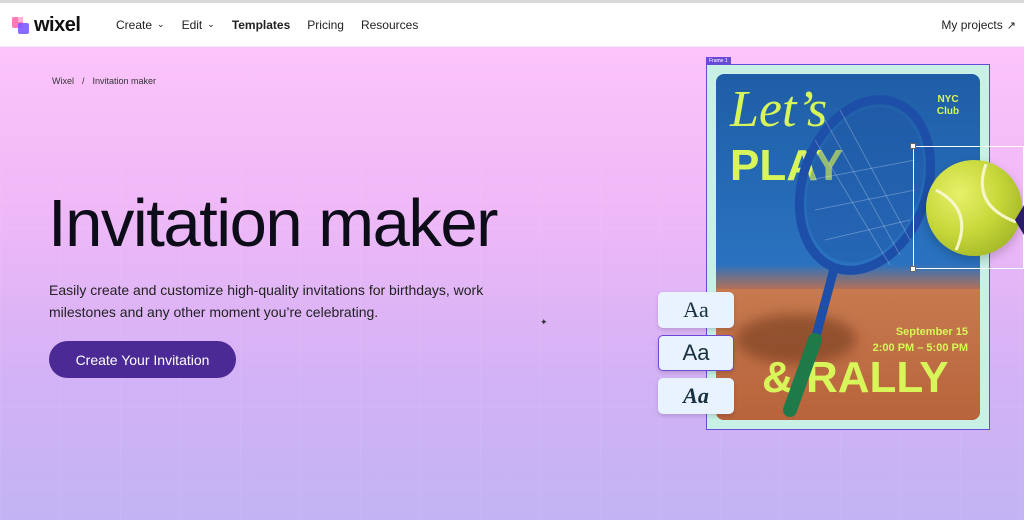  I want to click on nav-pricing: Pricing, so click(325, 25).